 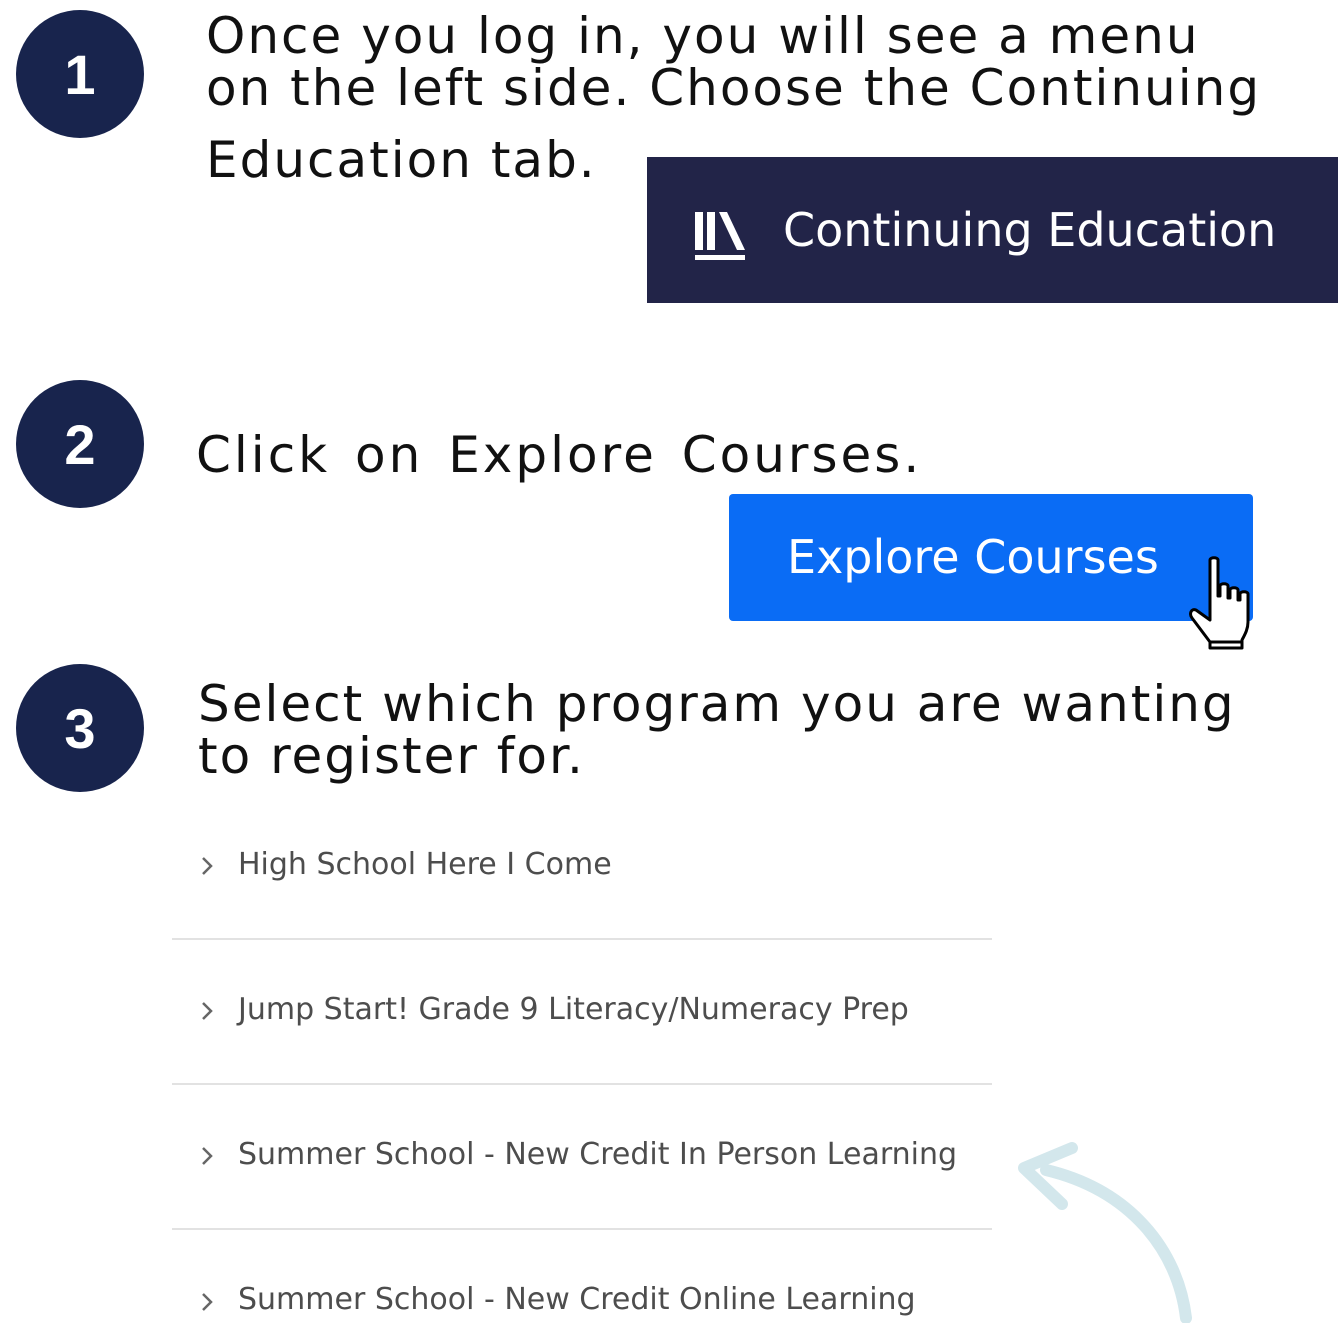 What do you see at coordinates (1105, 1232) in the screenshot?
I see `curved-arrow-icon` at bounding box center [1105, 1232].